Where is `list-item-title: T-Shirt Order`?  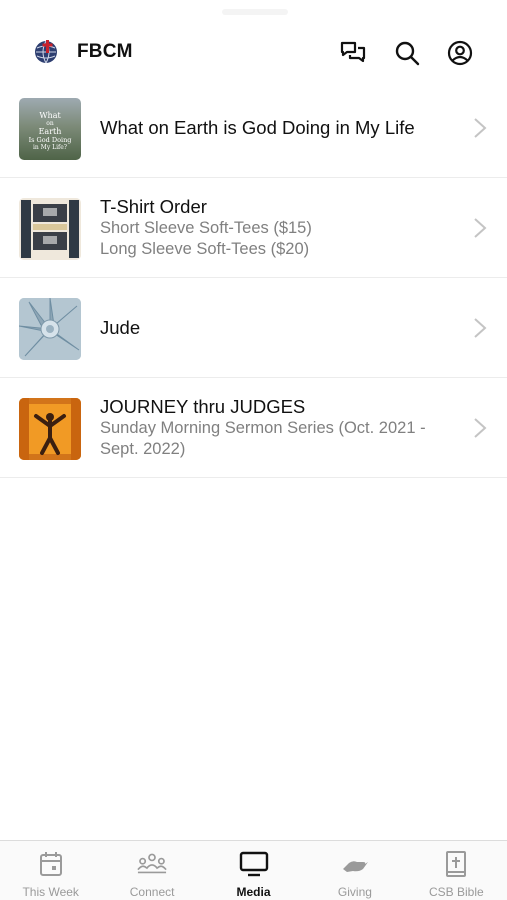
list-item-title: T-Shirt Order is located at coordinates (153, 206).